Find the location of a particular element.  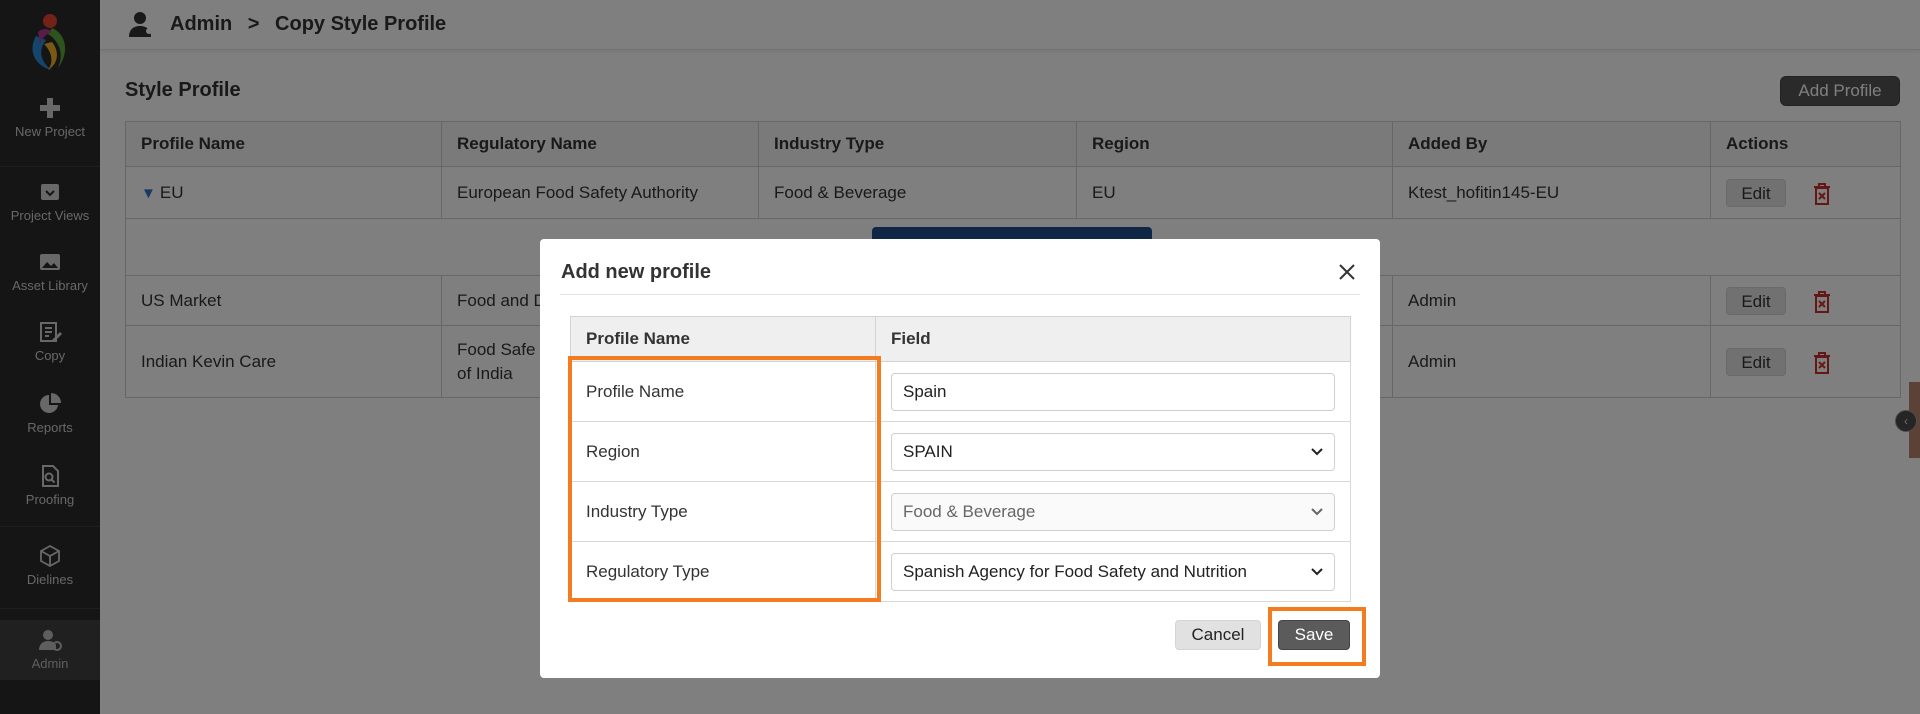

form-column-header: Profile Name is located at coordinates (723, 339).